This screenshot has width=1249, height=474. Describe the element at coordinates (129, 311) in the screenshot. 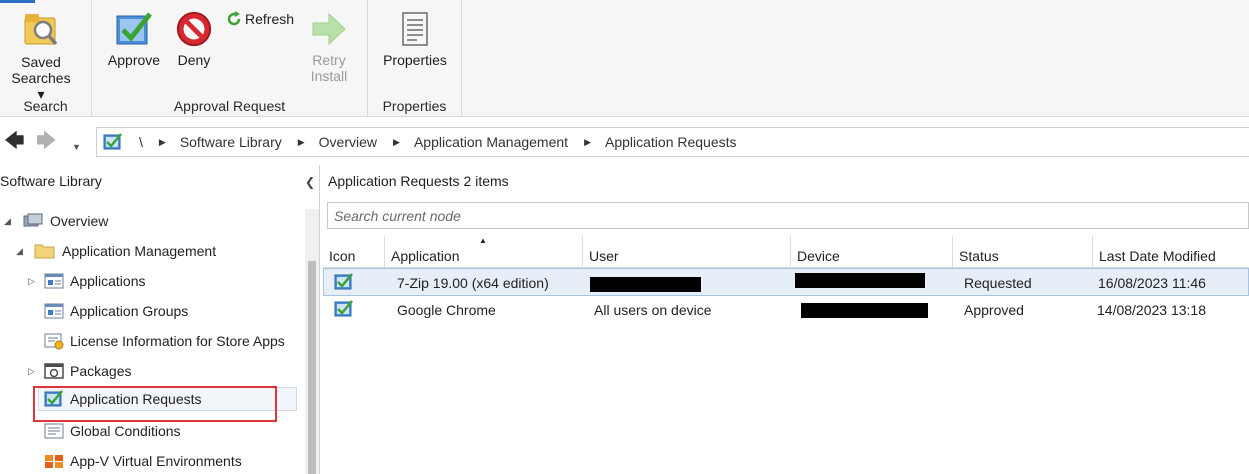

I see `tree-item-label: Application Groups` at that location.